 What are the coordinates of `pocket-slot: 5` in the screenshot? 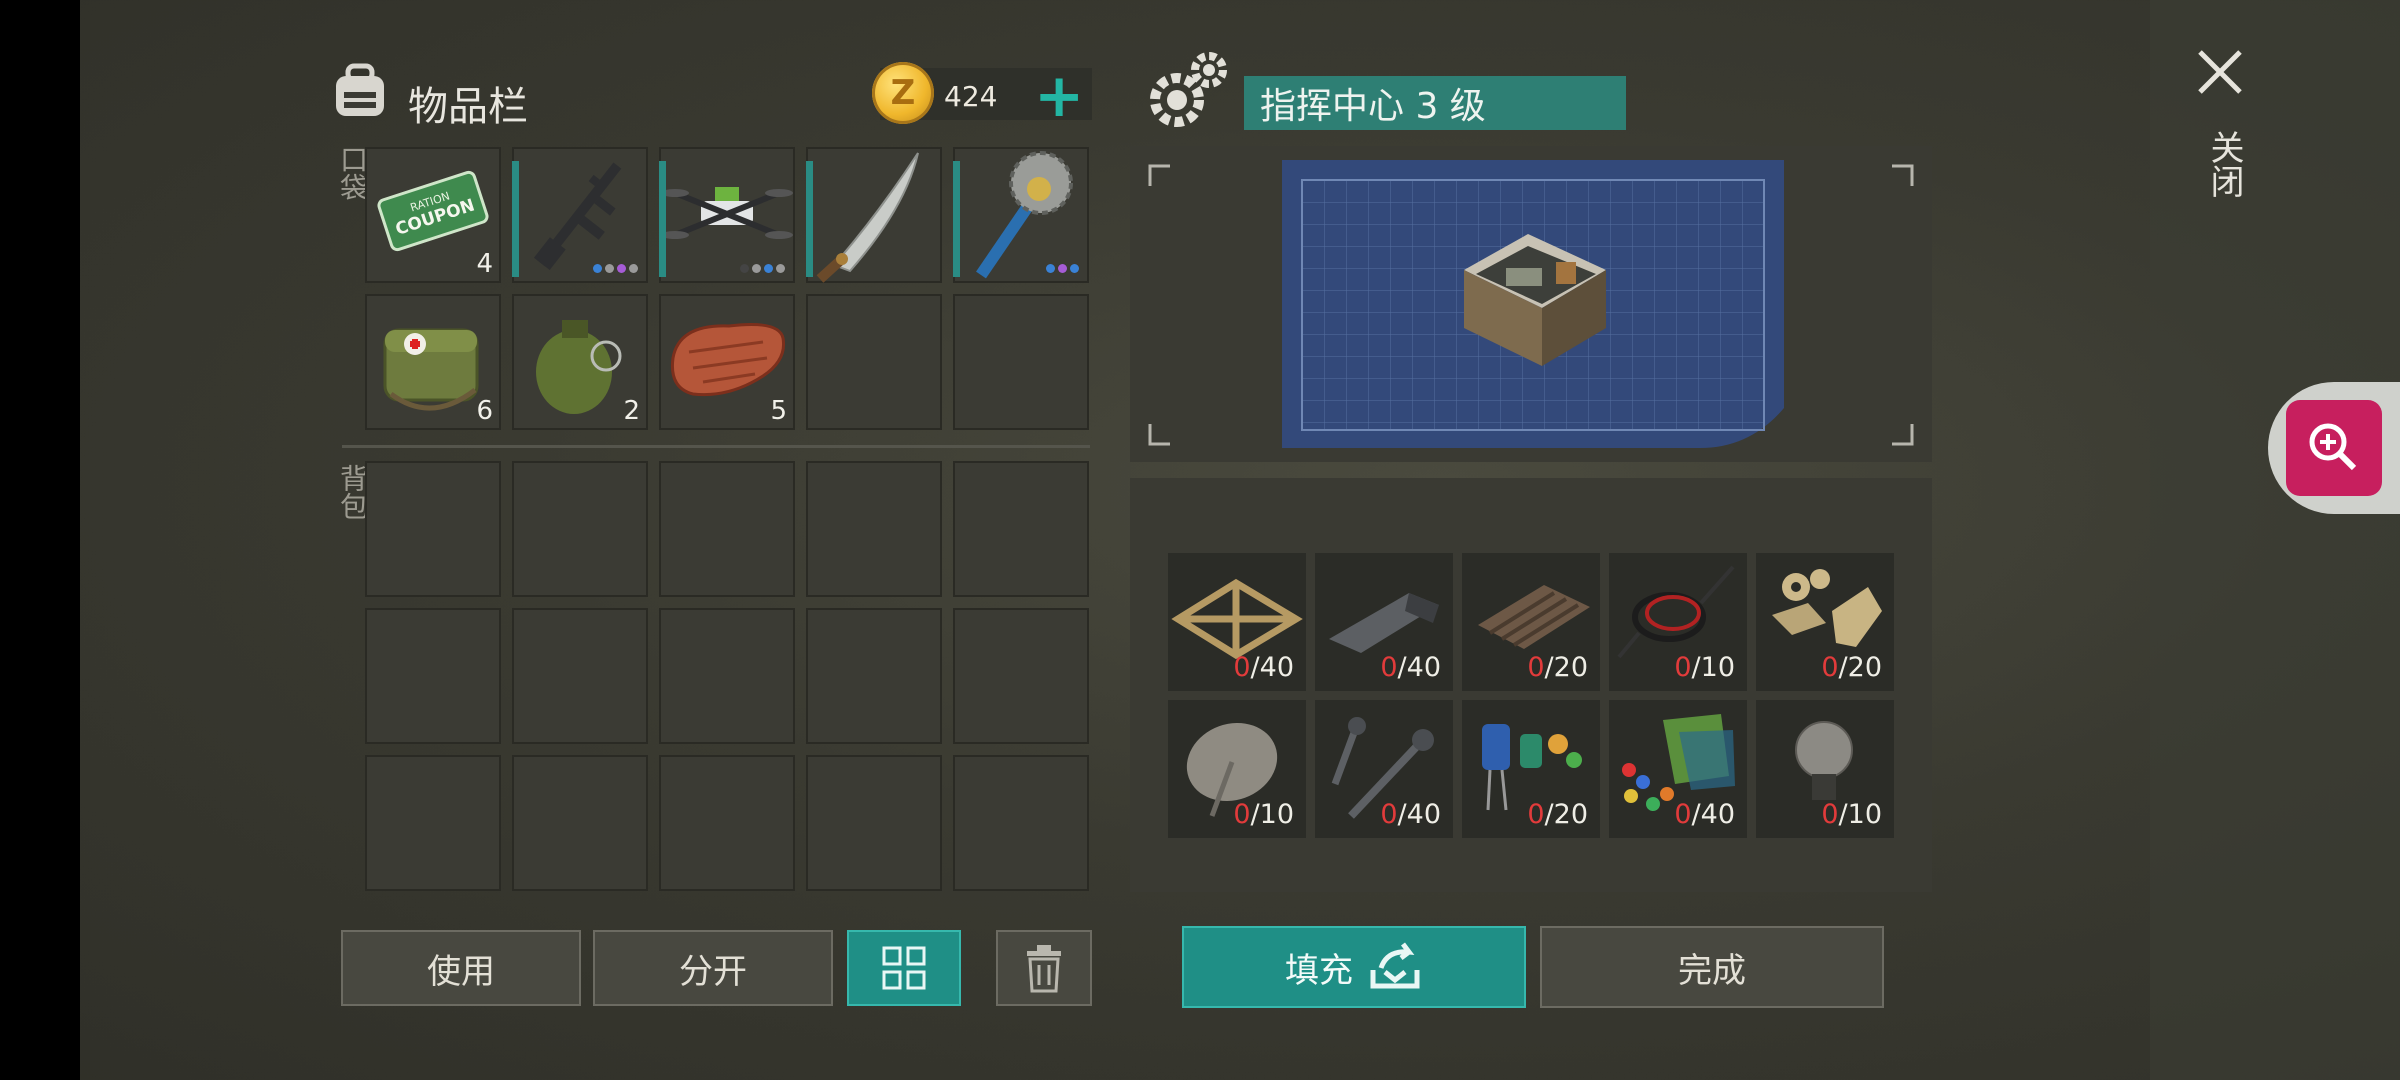 It's located at (727, 362).